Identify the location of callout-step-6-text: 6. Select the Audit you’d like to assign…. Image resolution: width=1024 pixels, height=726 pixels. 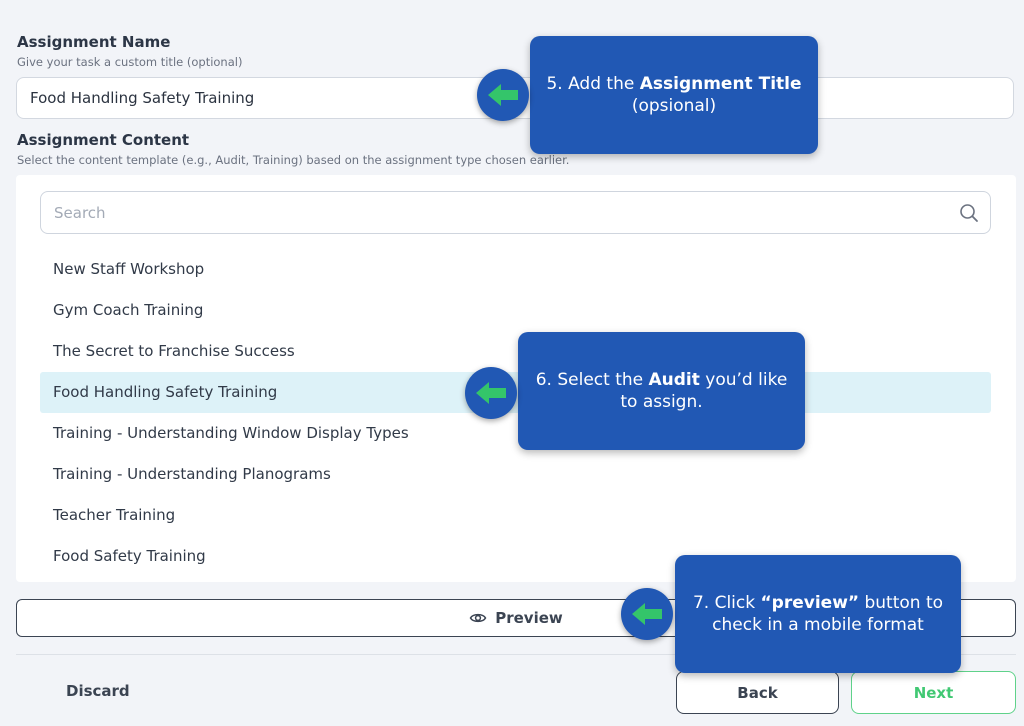
(661, 391).